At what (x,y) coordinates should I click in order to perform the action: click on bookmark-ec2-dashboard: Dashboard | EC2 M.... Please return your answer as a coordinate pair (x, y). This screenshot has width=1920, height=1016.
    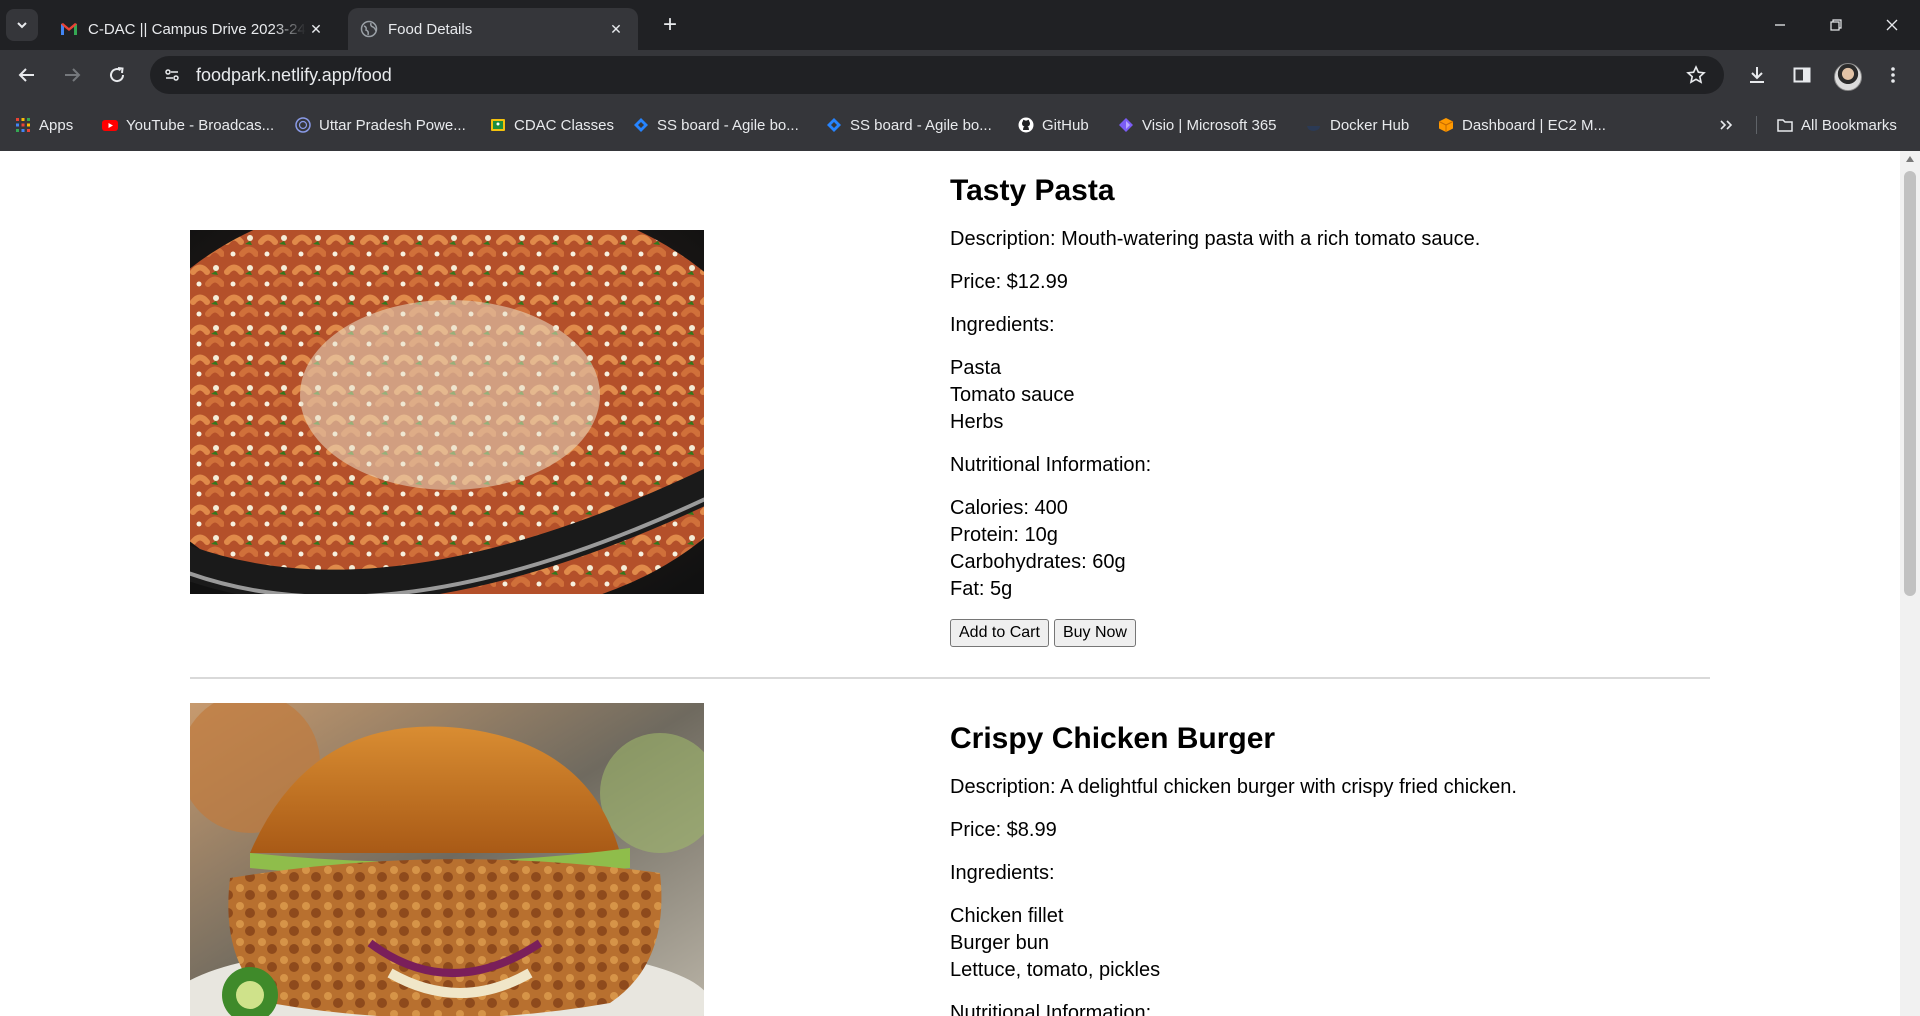
    Looking at the image, I should click on (1522, 125).